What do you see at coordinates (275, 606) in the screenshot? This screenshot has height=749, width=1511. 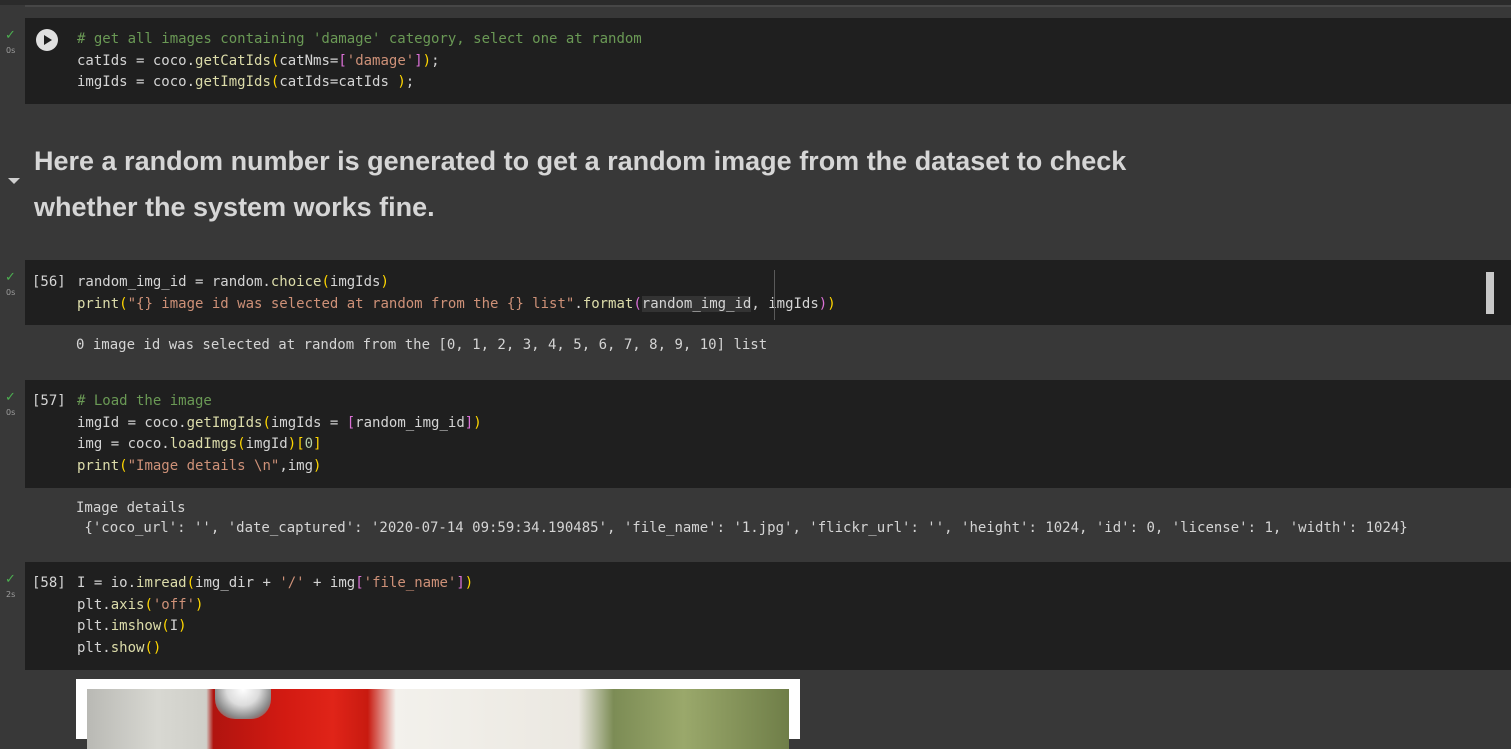 I see `code-line: plt.axis('off')` at bounding box center [275, 606].